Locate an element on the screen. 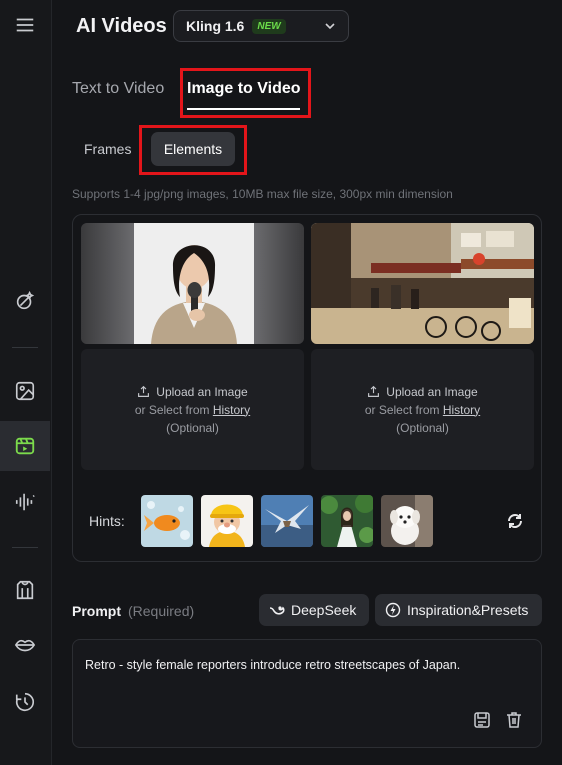  street-photo is located at coordinates (422, 283).